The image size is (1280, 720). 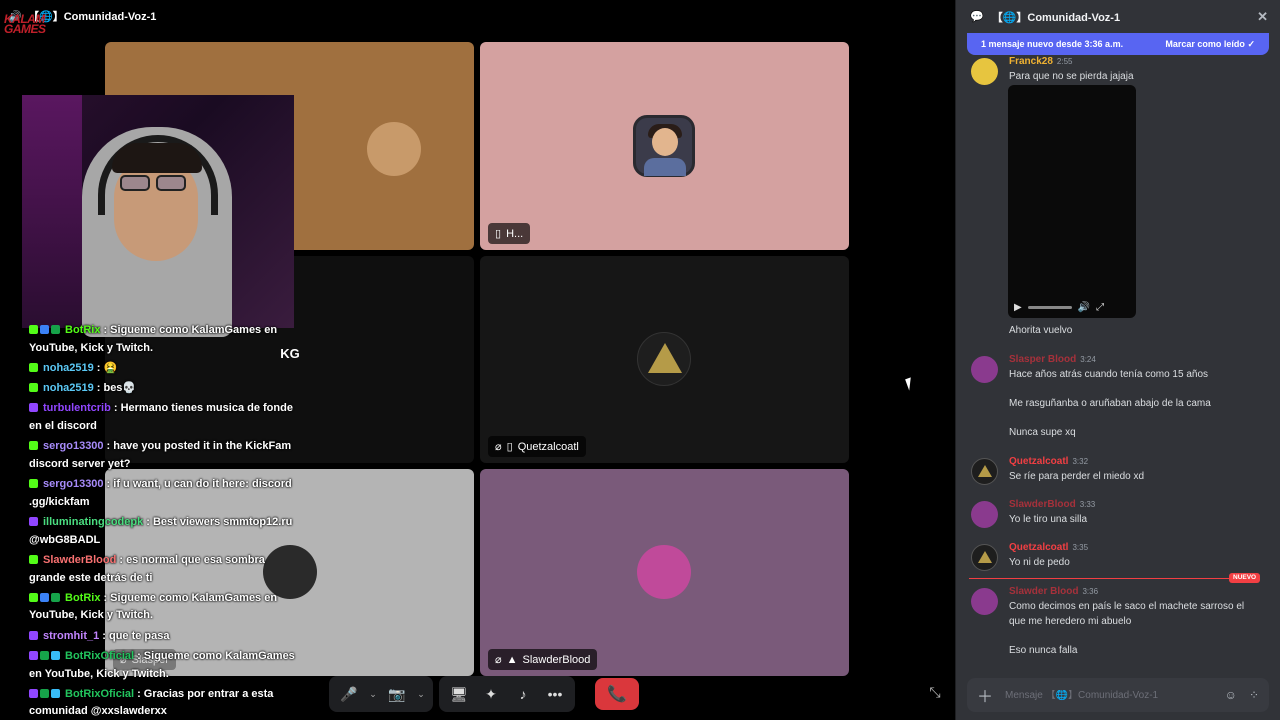 I want to click on video-controls: ▶ 🔊 ⤢, so click(x=1072, y=307).